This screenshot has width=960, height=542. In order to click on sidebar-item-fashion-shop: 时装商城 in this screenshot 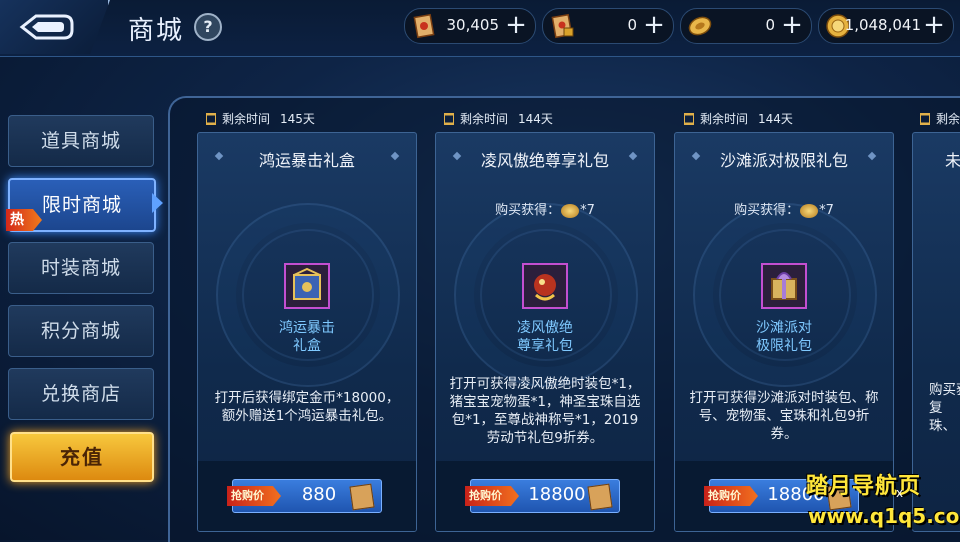, I will do `click(81, 268)`.